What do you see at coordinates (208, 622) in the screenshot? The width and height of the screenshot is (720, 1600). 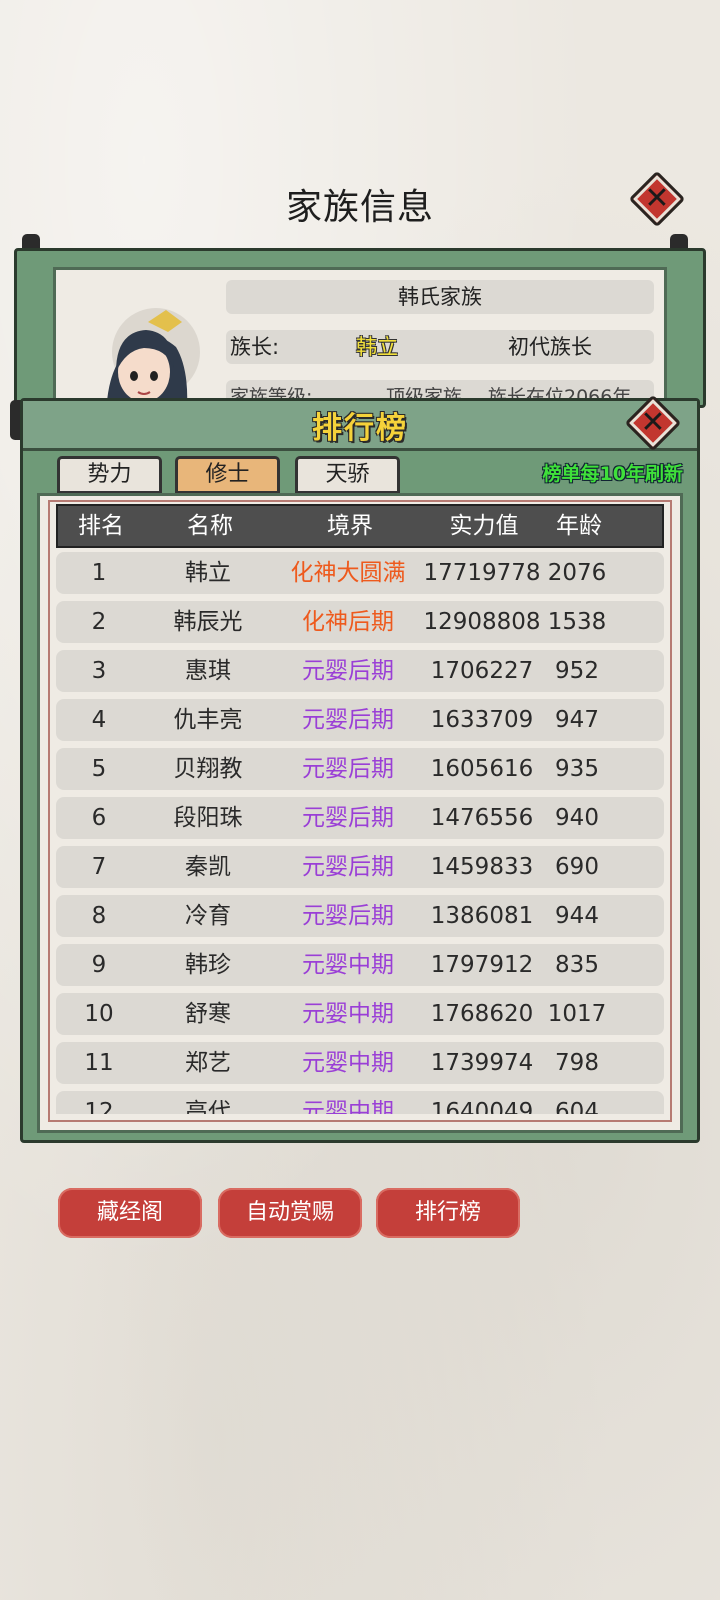 I see `row-name: 韩辰光` at bounding box center [208, 622].